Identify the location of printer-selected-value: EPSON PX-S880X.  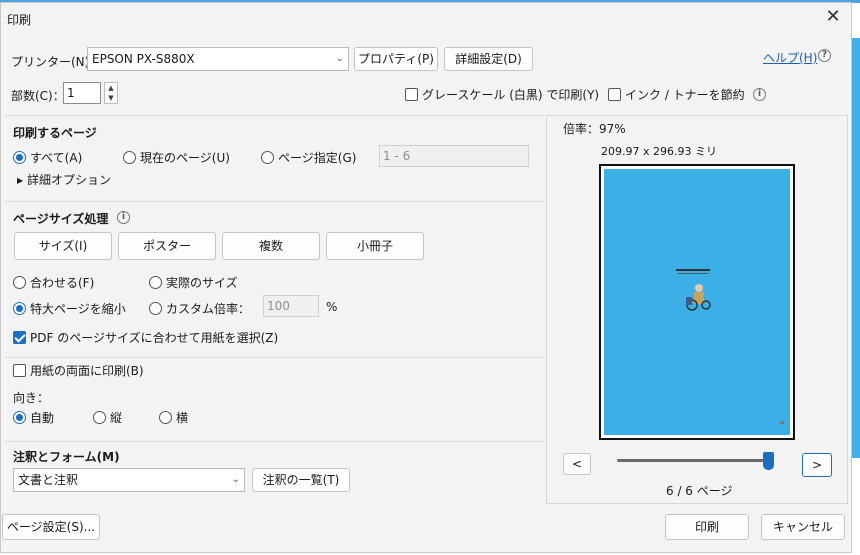
(143, 59).